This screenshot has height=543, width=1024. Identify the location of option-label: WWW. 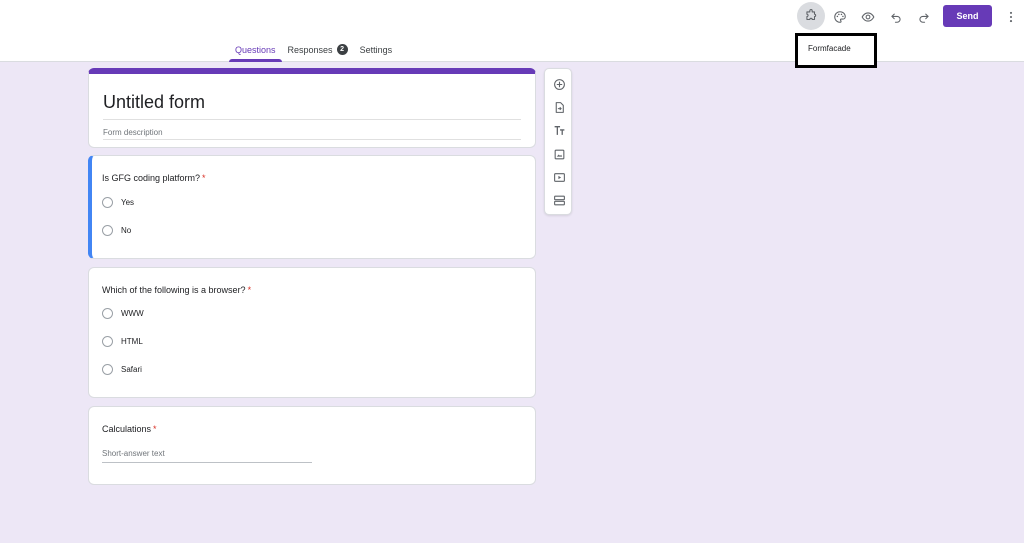
(132, 313).